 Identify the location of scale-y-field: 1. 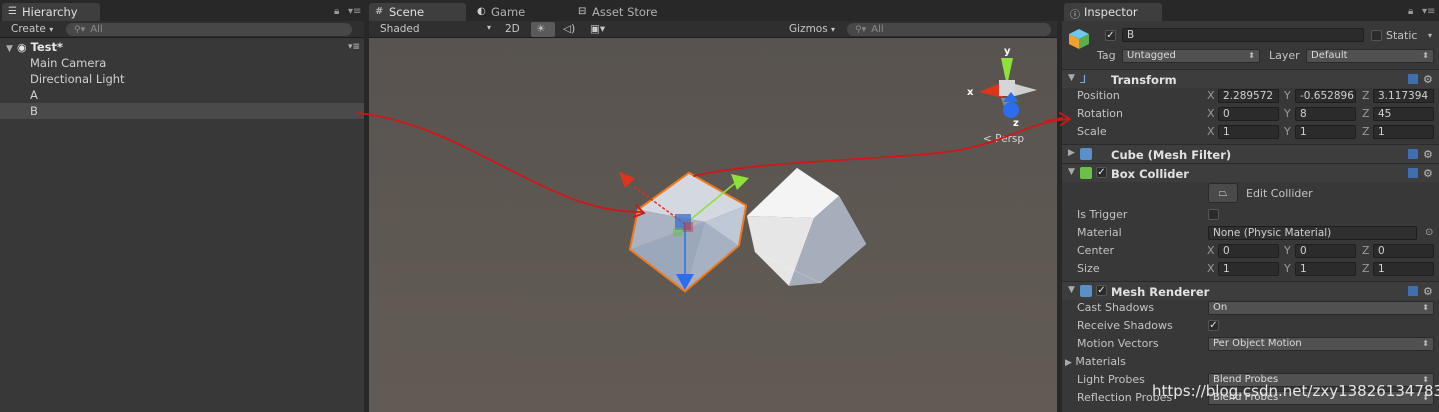
(1325, 132).